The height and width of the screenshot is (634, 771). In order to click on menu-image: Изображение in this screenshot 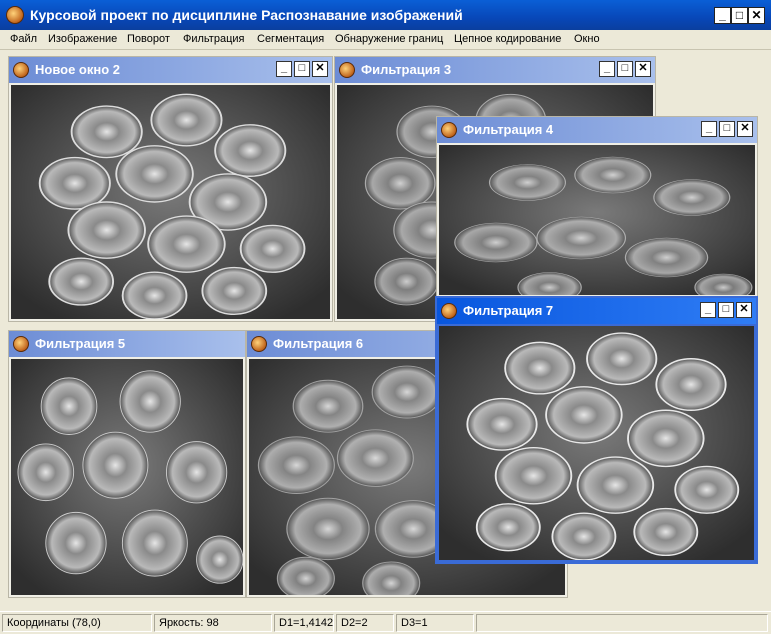, I will do `click(82, 39)`.